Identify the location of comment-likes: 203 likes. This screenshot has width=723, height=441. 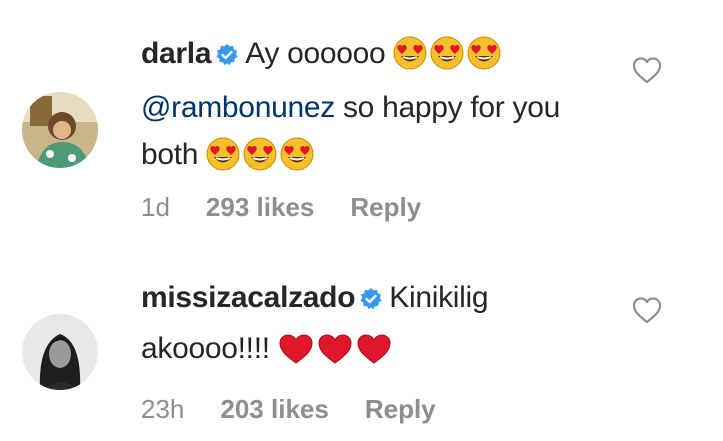
(274, 409).